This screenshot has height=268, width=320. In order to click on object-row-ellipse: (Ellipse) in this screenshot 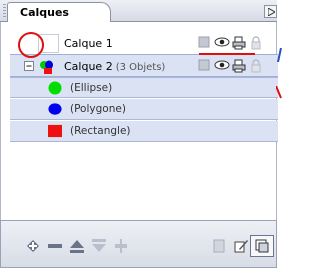, I will do `click(144, 87)`.